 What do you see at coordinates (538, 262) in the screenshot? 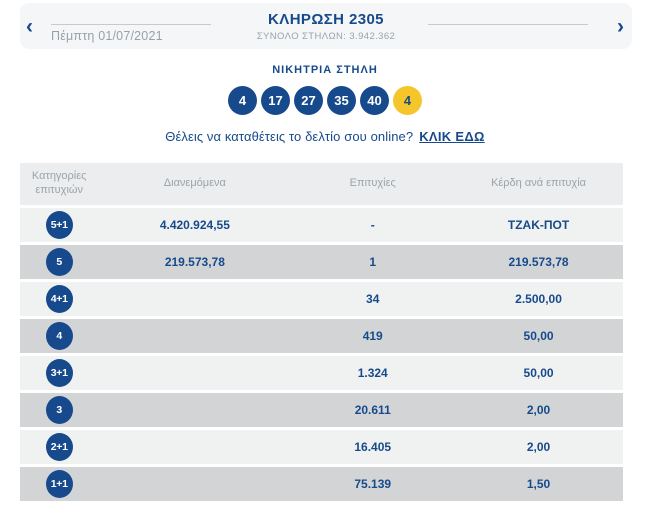
I see `prize-value: 219.573,78` at bounding box center [538, 262].